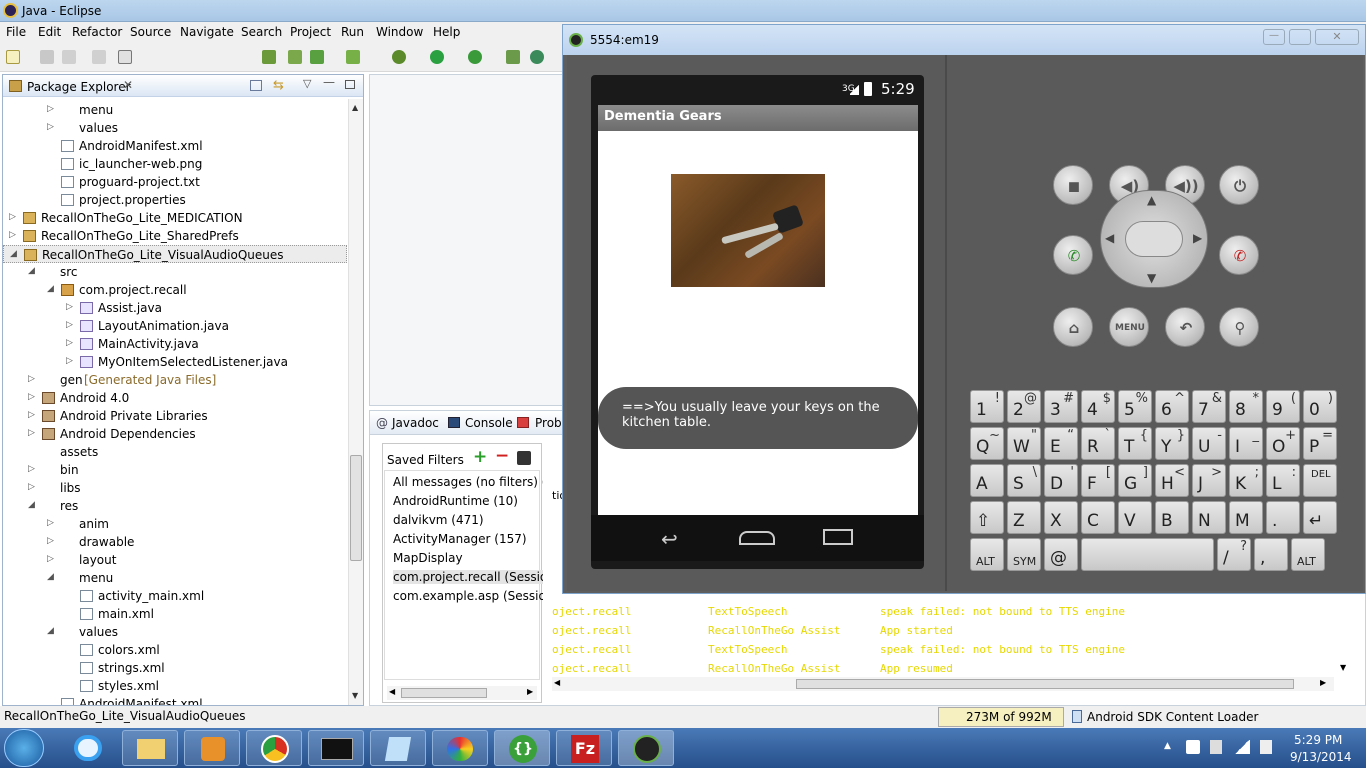 The image size is (1366, 768). I want to click on run-icon, so click(437, 57).